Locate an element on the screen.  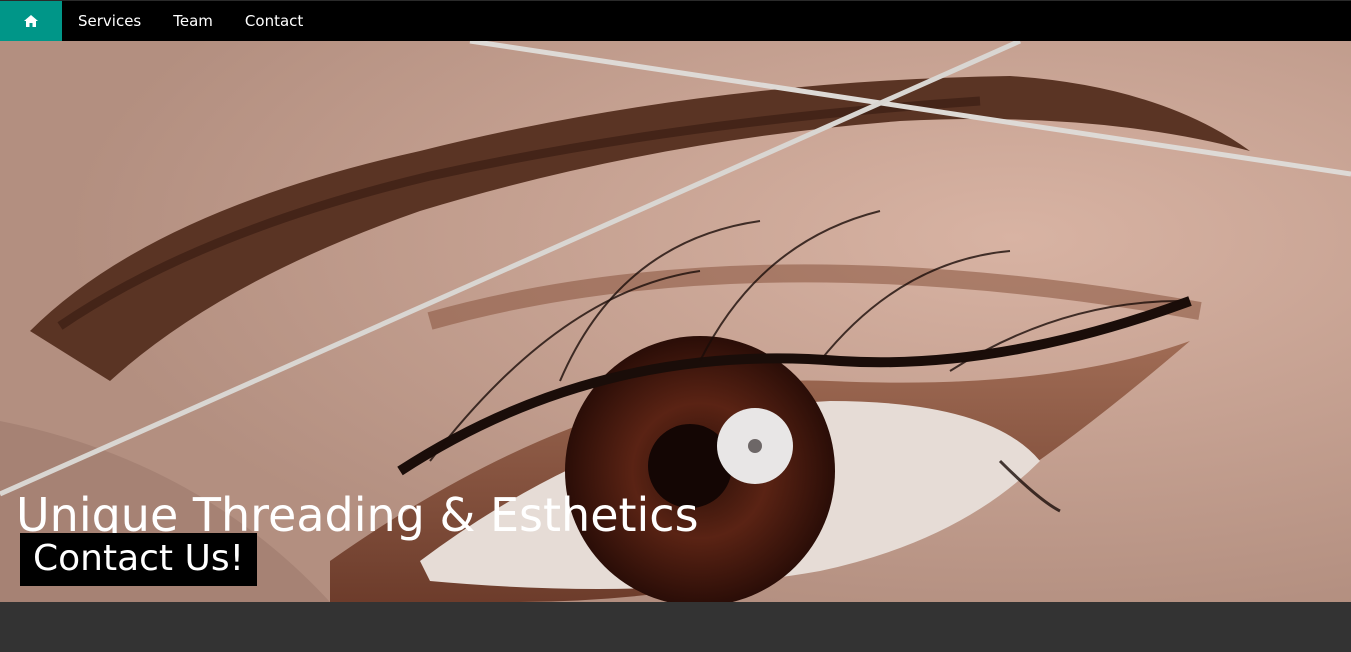
home-icon is located at coordinates (31, 21).